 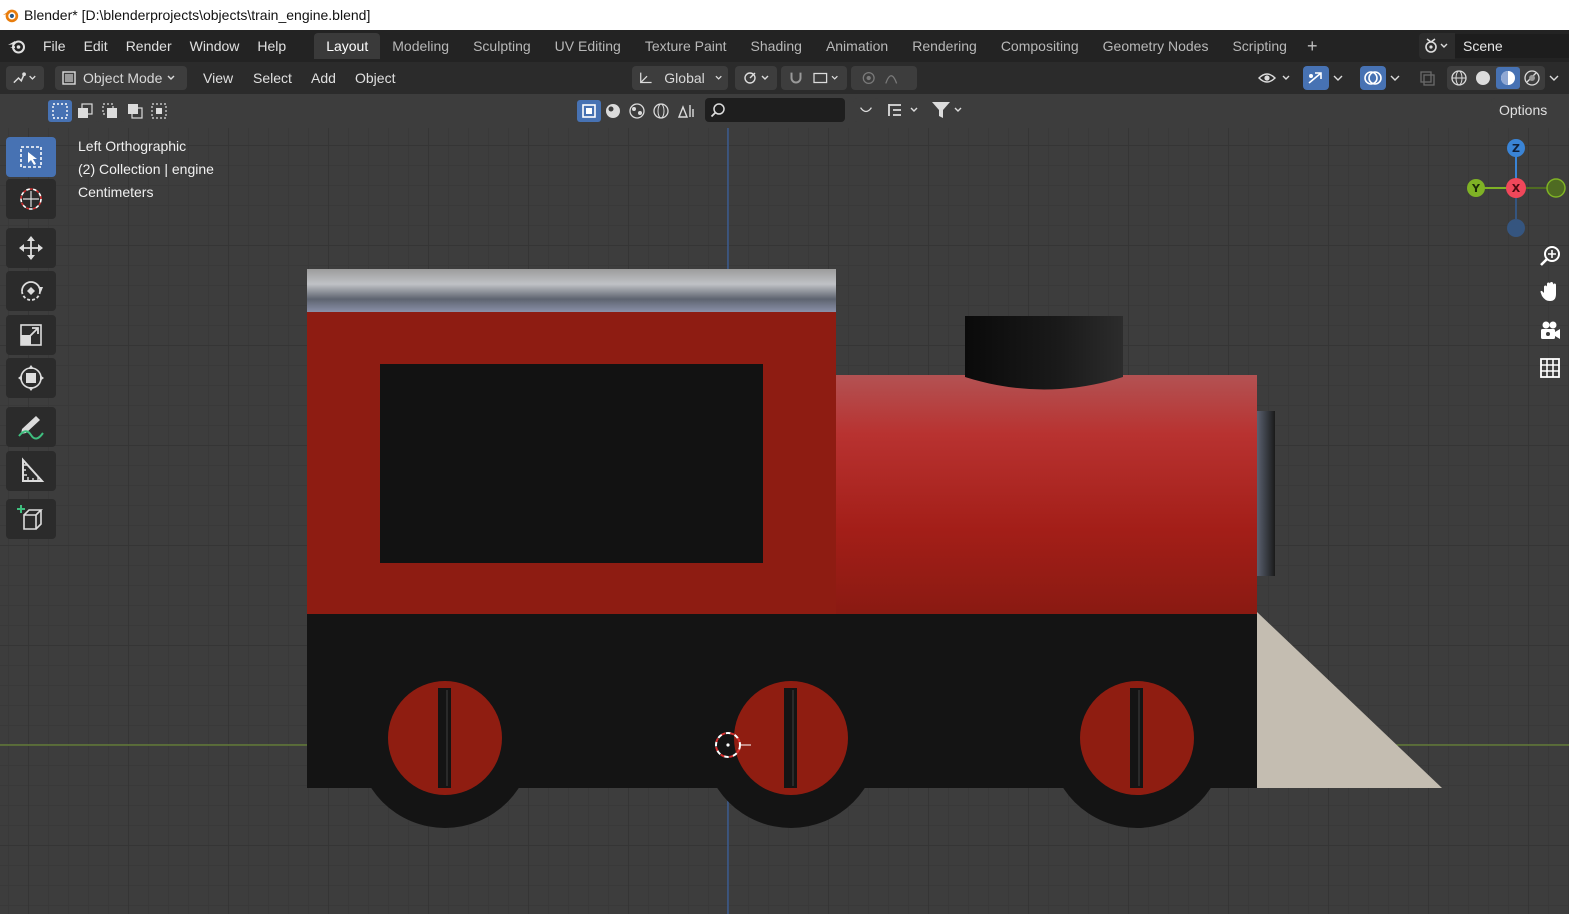 What do you see at coordinates (637, 111) in the screenshot?
I see `texture-icon` at bounding box center [637, 111].